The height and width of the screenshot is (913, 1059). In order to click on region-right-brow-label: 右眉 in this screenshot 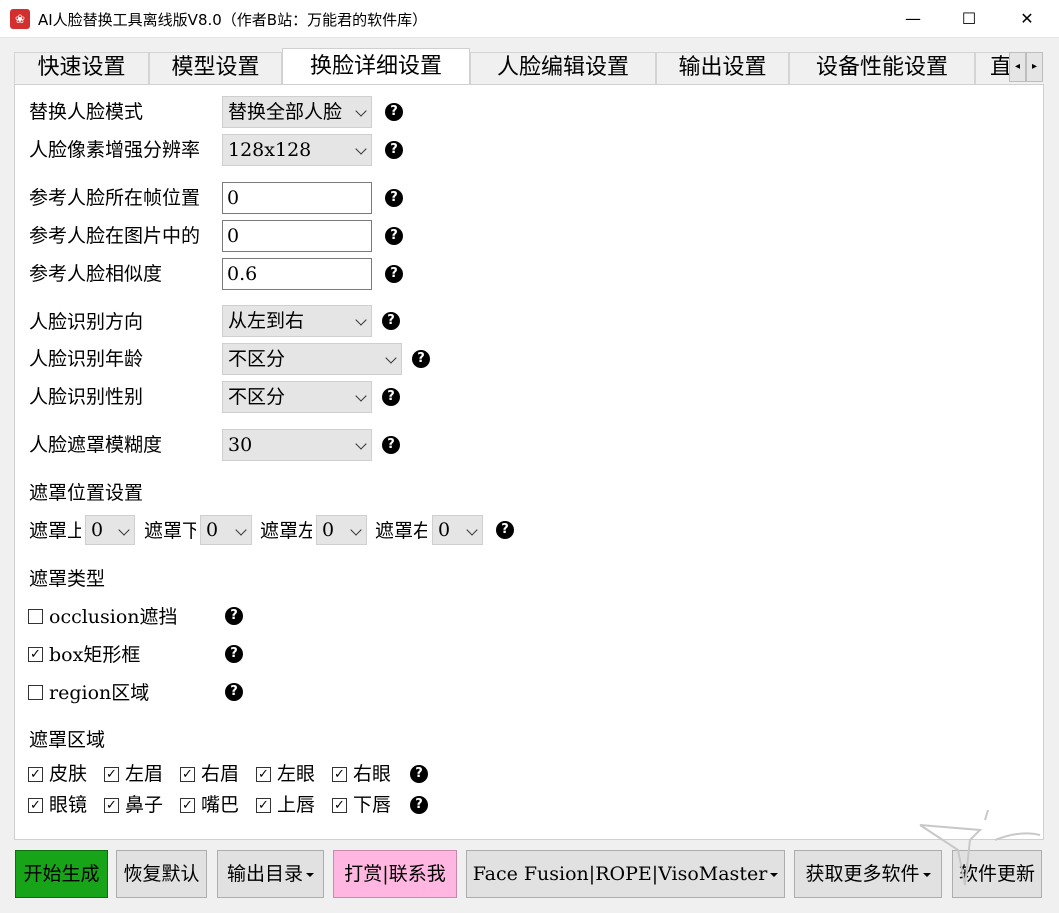, I will do `click(220, 774)`.